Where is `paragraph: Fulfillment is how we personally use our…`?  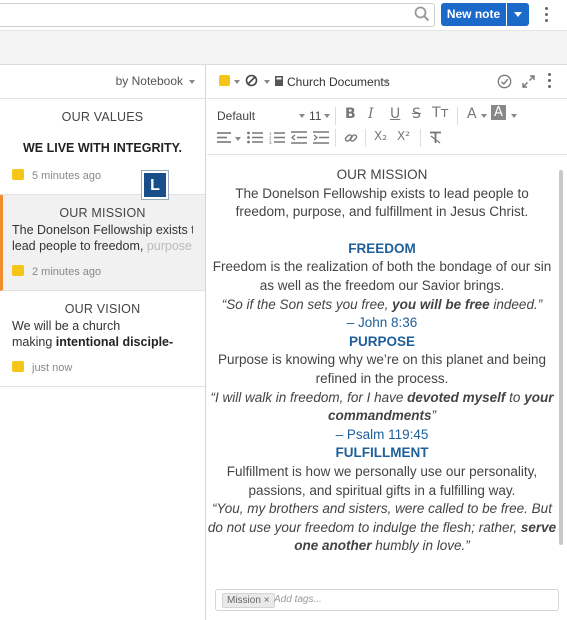 paragraph: Fulfillment is how we personally use our… is located at coordinates (382, 480).